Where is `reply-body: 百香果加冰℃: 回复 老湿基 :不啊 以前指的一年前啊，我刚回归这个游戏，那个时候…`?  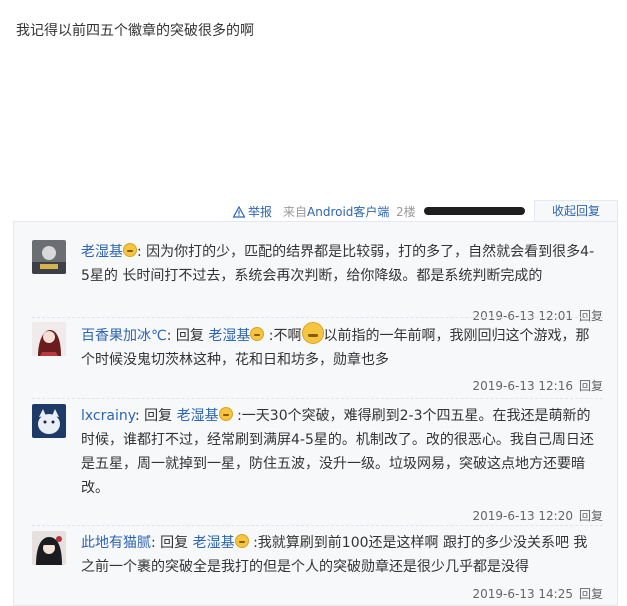
reply-body: 百香果加冰℃: 回复 老湿基 :不啊 以前指的一年前啊，我刚回归这个游戏，那个时候… is located at coordinates (340, 347).